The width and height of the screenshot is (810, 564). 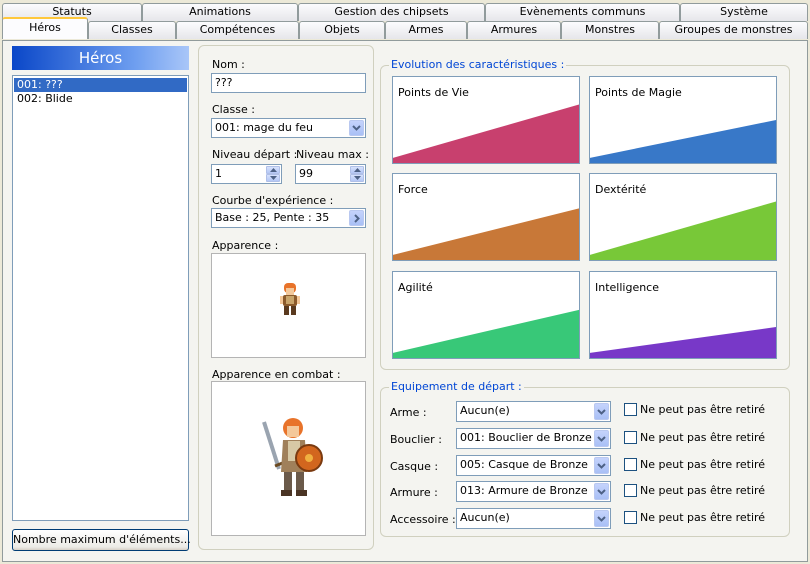 What do you see at coordinates (478, 64) in the screenshot?
I see `stats-legend: Evolution des caractéristiques :` at bounding box center [478, 64].